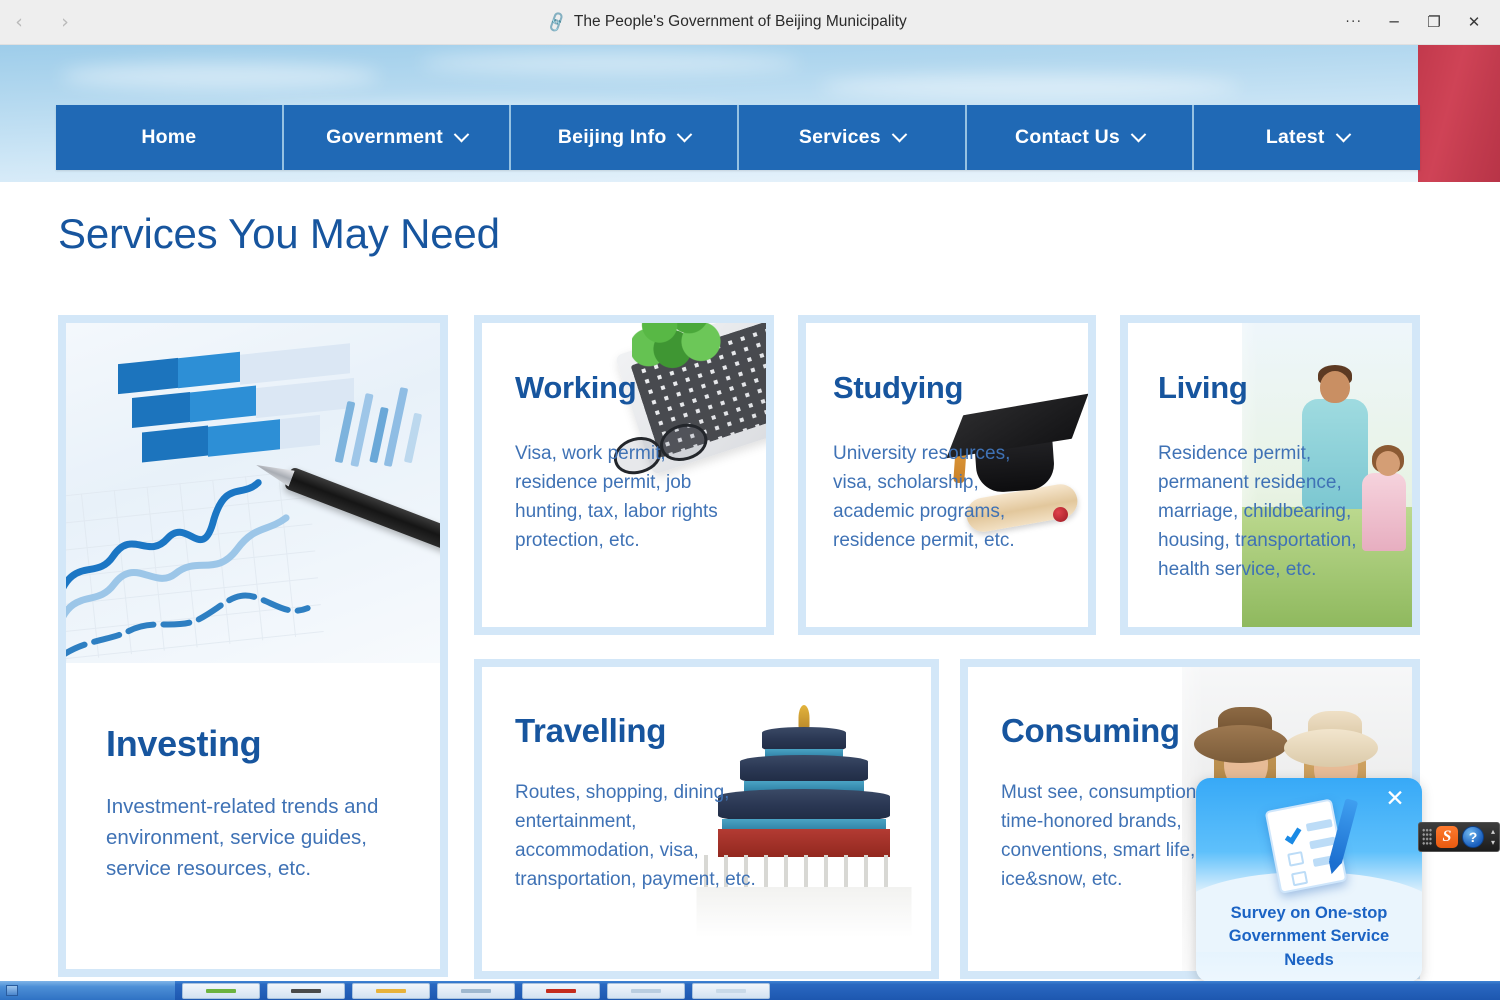  I want to click on flag-decoration, so click(1459, 113).